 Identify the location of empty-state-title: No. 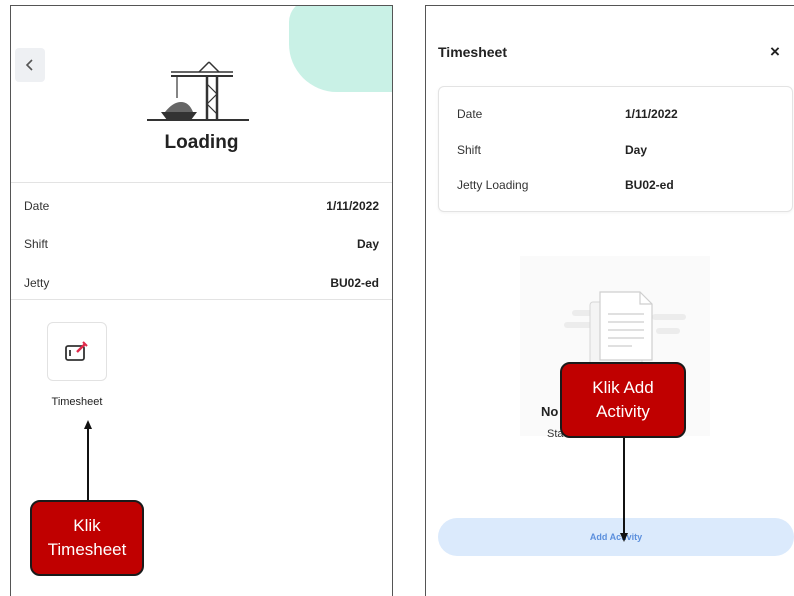
(550, 411).